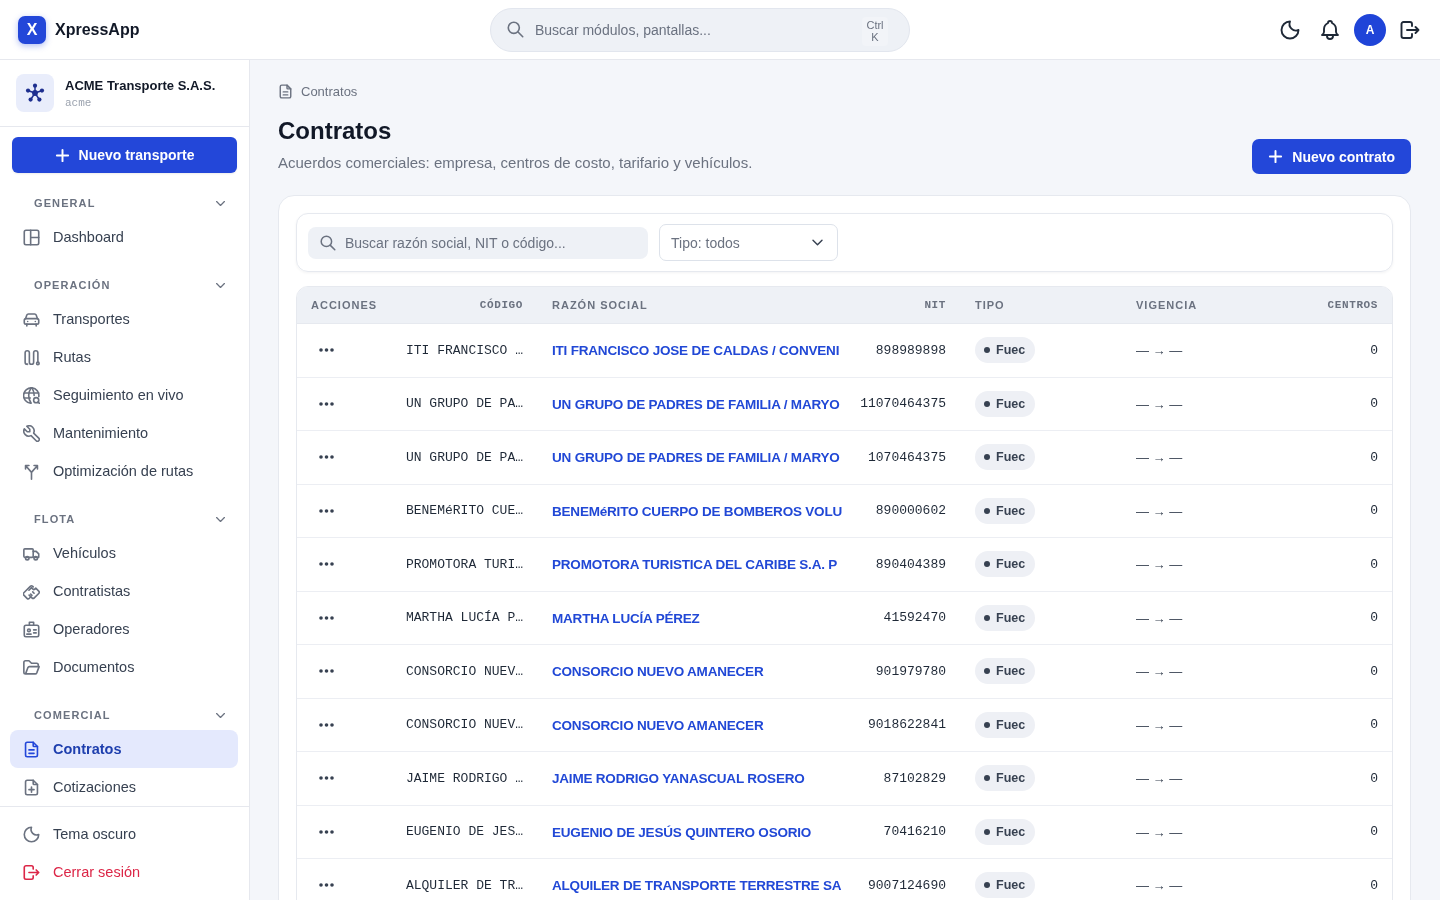  I want to click on organization-slug: acme, so click(79, 102).